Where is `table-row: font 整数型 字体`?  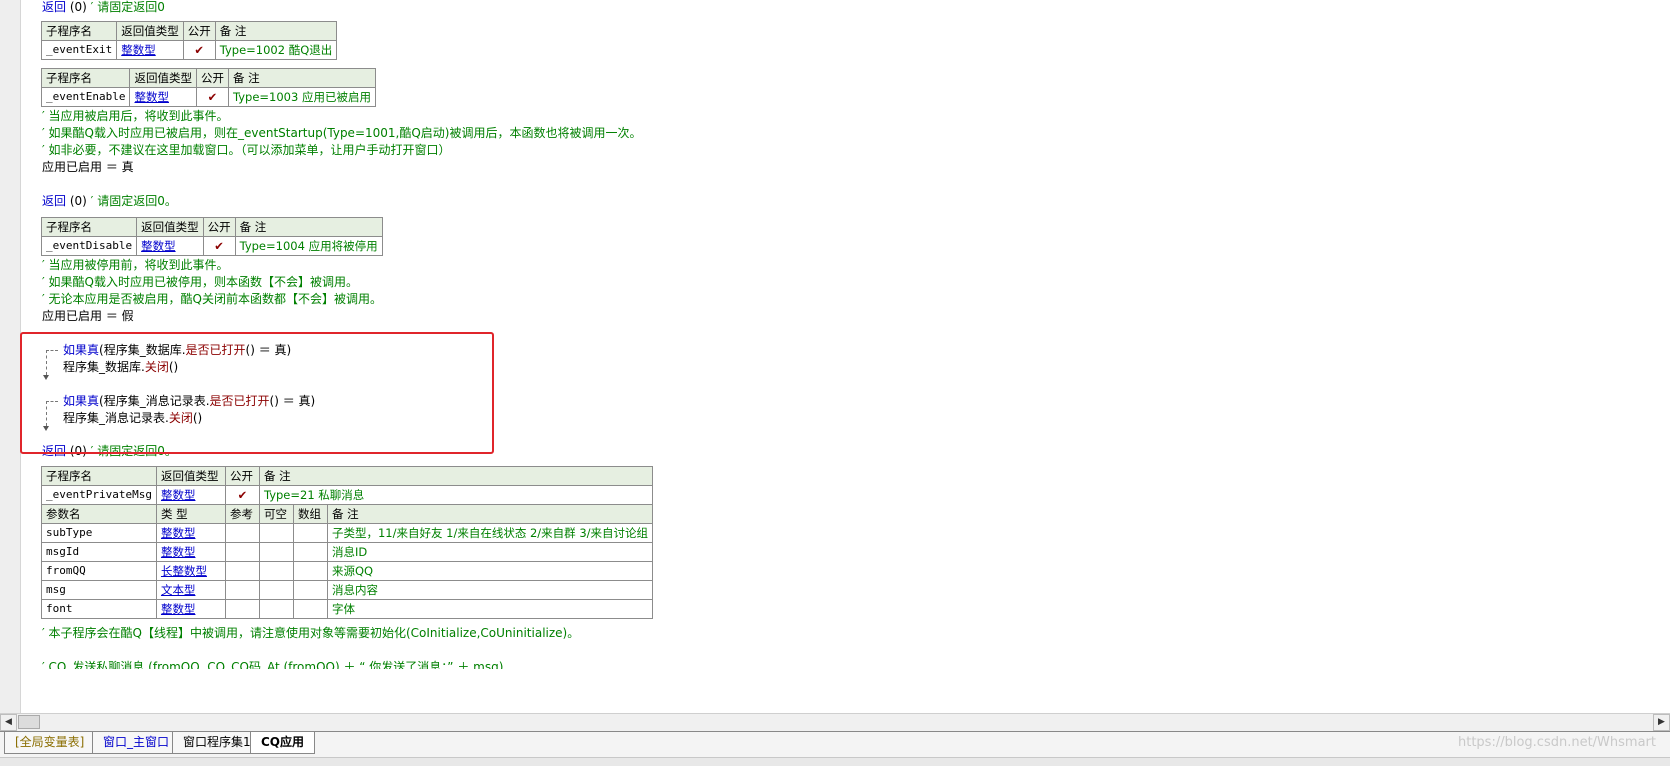 table-row: font 整数型 字体 is located at coordinates (347, 609).